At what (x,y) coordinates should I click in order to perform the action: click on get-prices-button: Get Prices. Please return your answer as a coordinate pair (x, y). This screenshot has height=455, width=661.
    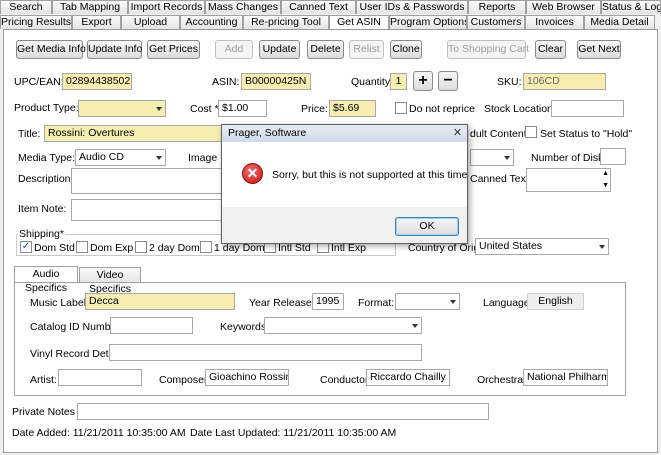
    Looking at the image, I should click on (173, 49).